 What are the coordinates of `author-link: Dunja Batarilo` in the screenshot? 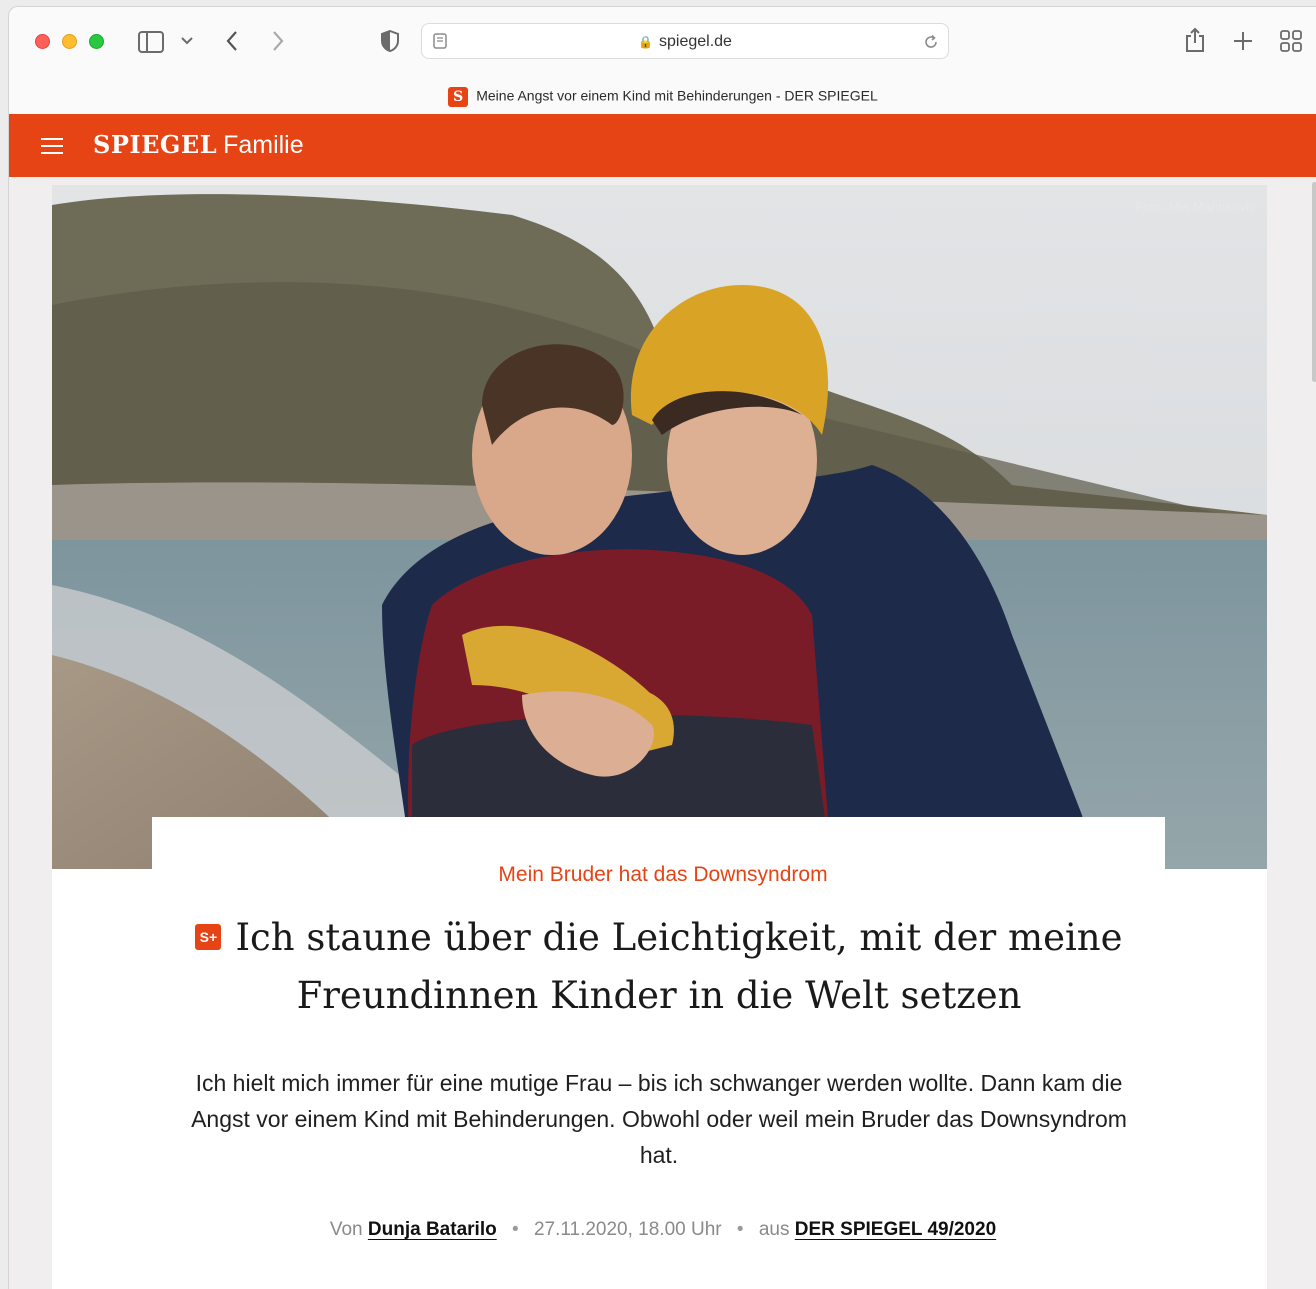 It's located at (432, 1229).